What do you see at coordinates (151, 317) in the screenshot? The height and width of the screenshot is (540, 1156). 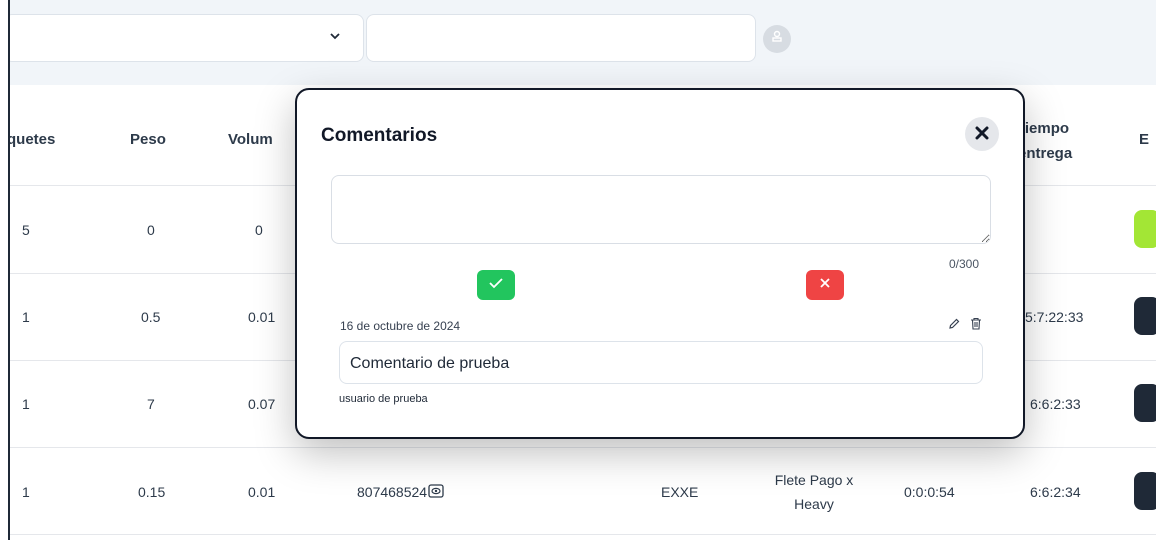 I see `cell-peso: 0.5` at bounding box center [151, 317].